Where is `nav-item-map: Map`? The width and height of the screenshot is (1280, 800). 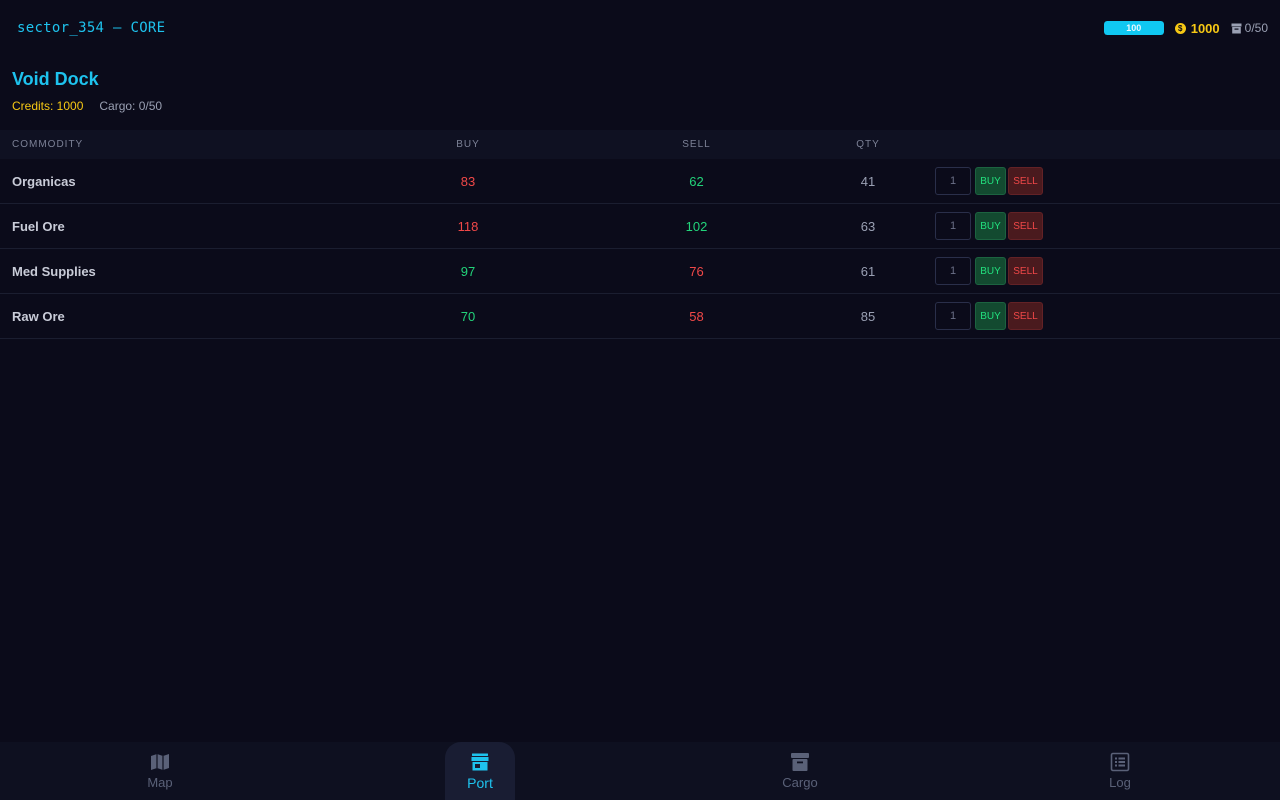 nav-item-map: Map is located at coordinates (160, 771).